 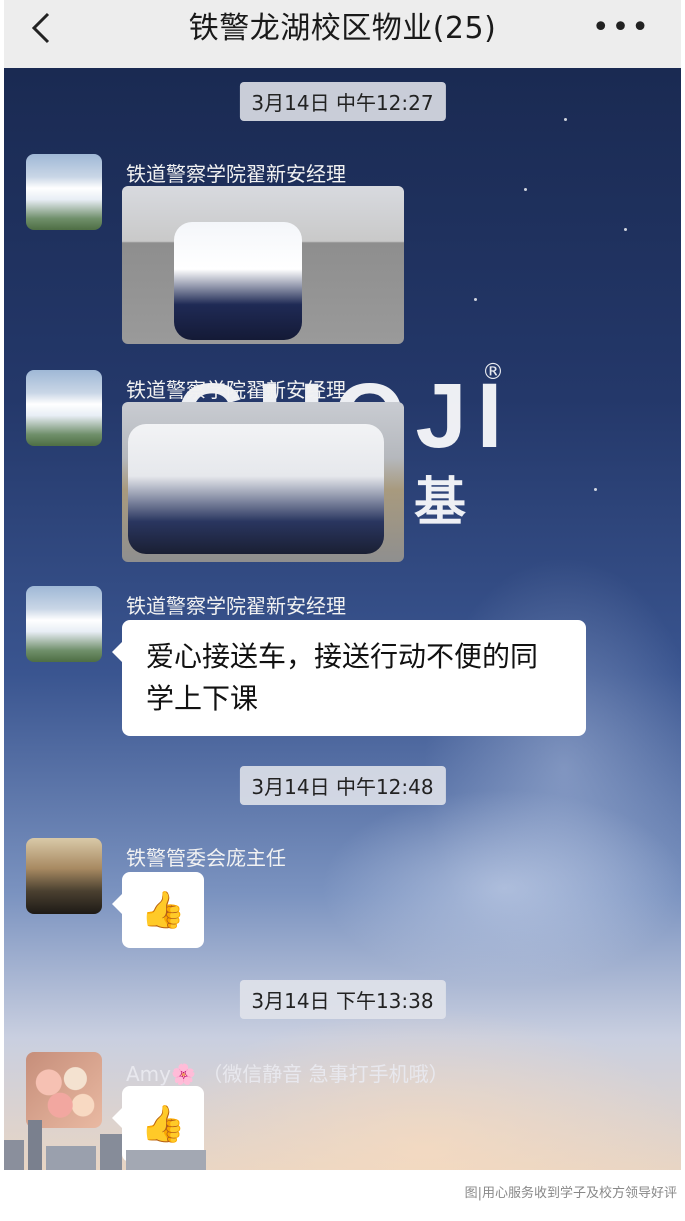 What do you see at coordinates (40, 28) in the screenshot?
I see `chevron-left-icon` at bounding box center [40, 28].